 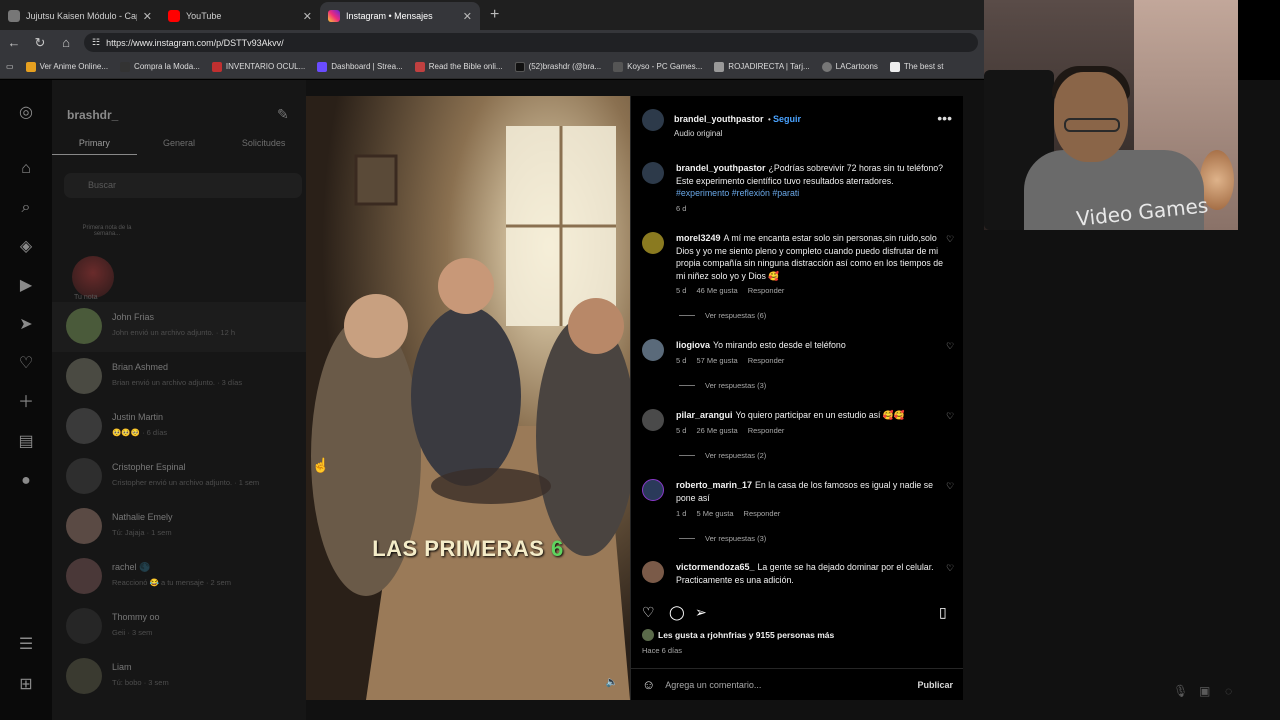 I want to click on tab-jujutsu: Jujutsu Kaisen Módulo - Capítulo ✕, so click(x=80, y=16).